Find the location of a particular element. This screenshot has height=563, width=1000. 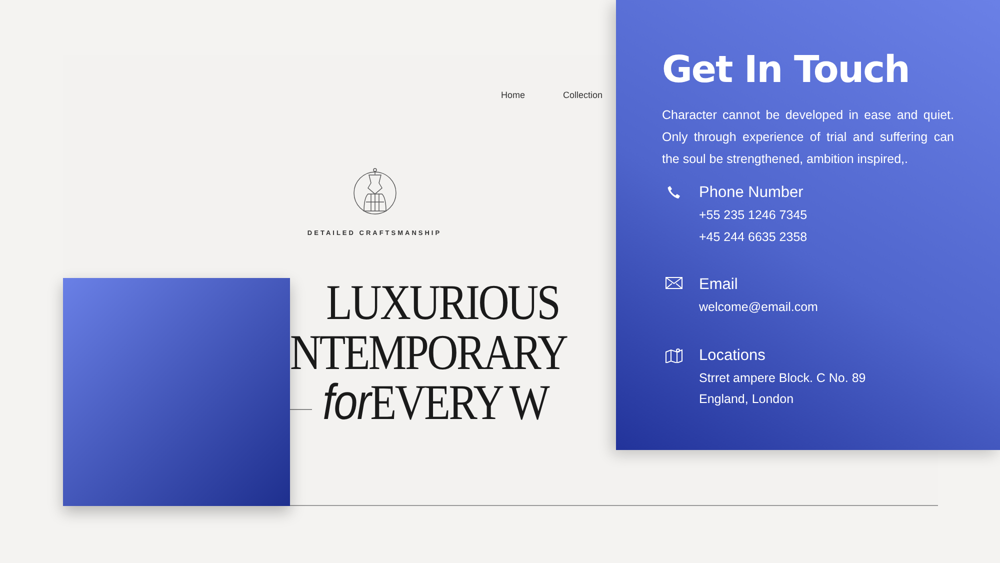

contact-detail: Strret ampere Block. C No. 89 is located at coordinates (782, 378).